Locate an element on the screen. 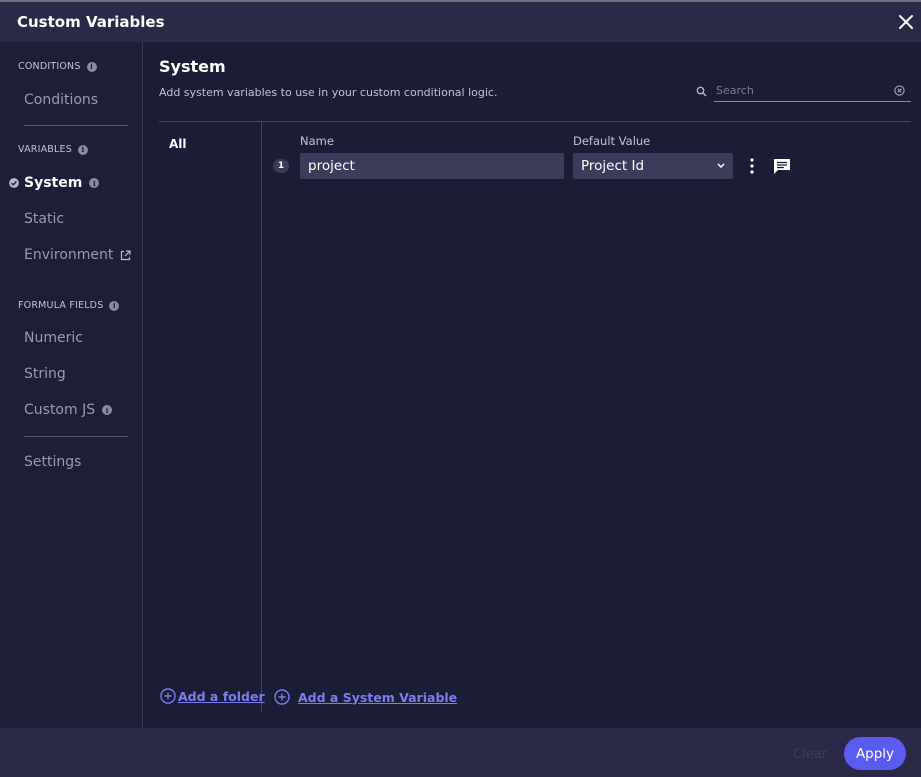 Image resolution: width=921 pixels, height=777 pixels. add-folder-button: Add a folder is located at coordinates (212, 696).